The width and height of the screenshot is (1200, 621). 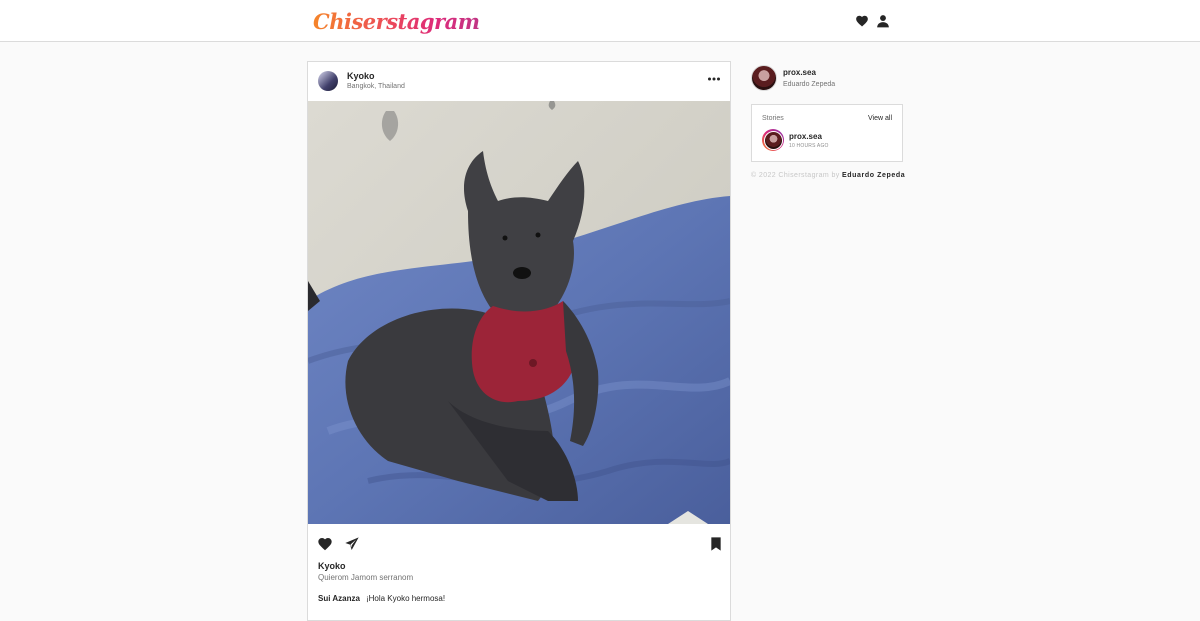 I want to click on paper-plane-icon, so click(x=352, y=544).